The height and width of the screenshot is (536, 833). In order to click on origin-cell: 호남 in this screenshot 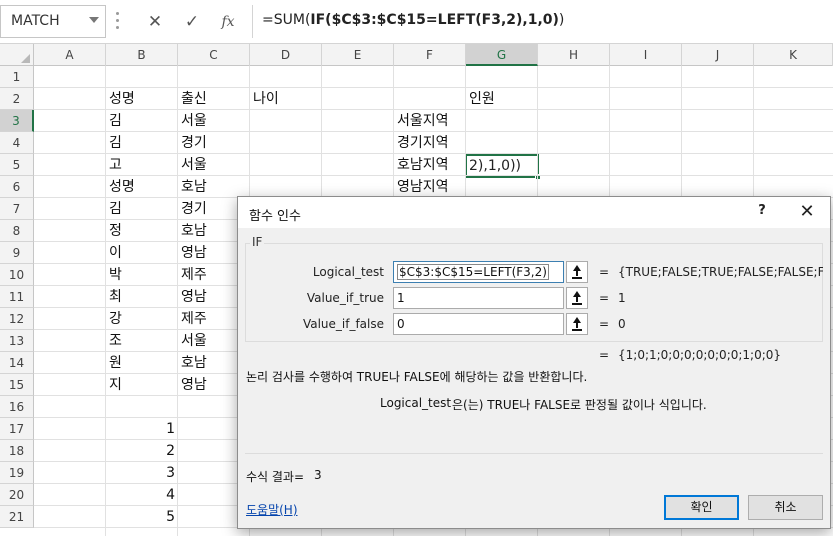, I will do `click(214, 187)`.